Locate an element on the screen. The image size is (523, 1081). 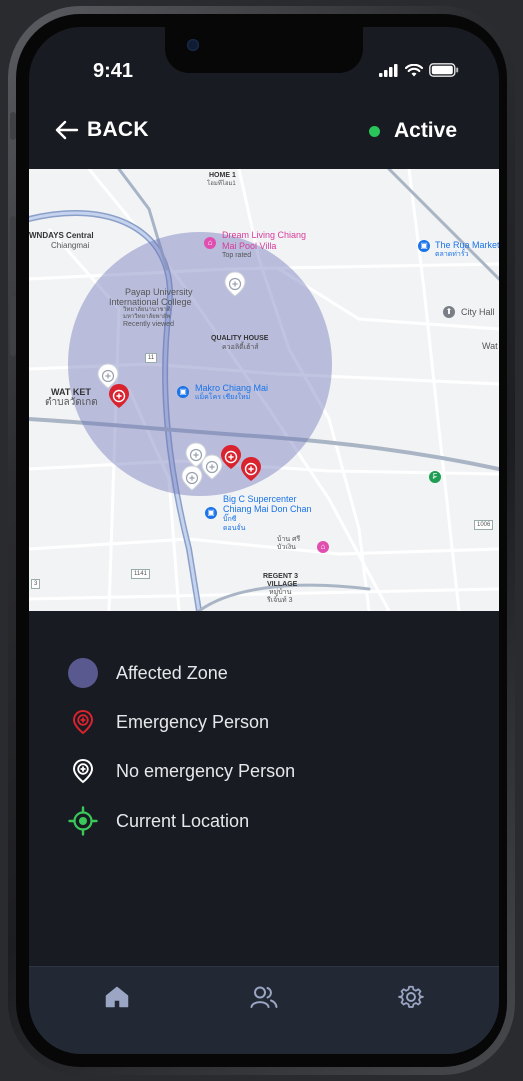
bottom-tab-bar is located at coordinates (264, 1010).